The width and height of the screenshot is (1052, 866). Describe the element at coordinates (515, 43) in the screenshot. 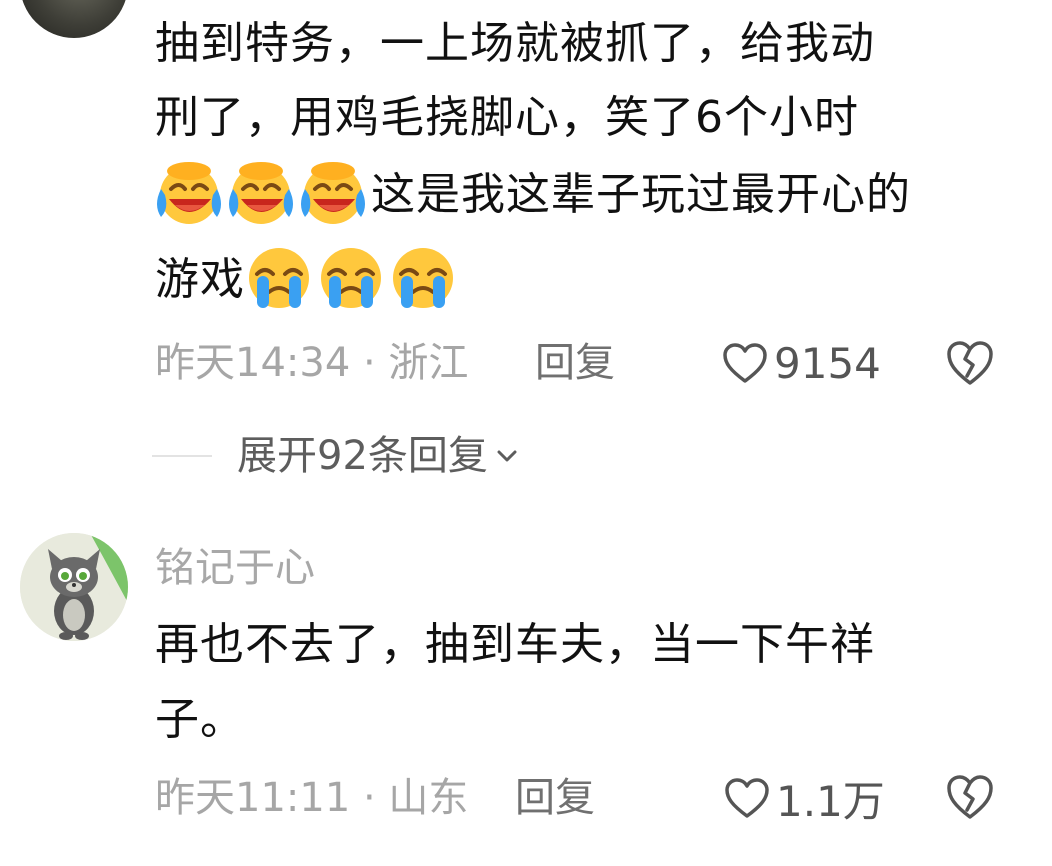

I see `comment-text-line: 抽到特务，一上场就被抓了，给我动` at that location.